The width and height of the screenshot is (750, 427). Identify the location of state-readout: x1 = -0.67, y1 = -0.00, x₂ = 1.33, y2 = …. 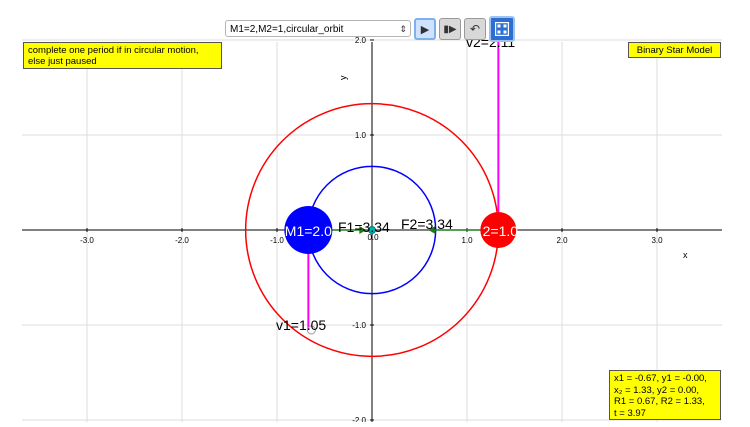
(665, 395).